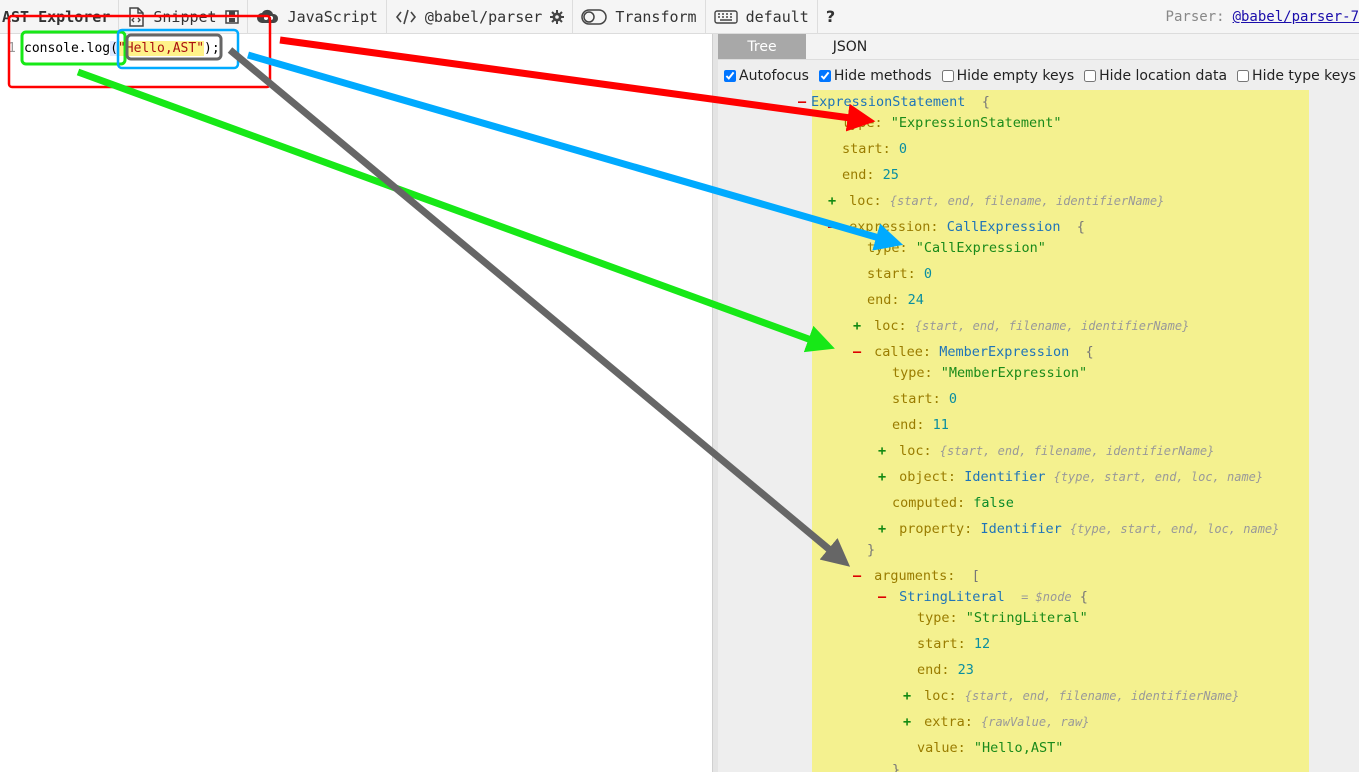 The width and height of the screenshot is (1359, 772). I want to click on tree-prop-end: end: 23, so click(945, 670).